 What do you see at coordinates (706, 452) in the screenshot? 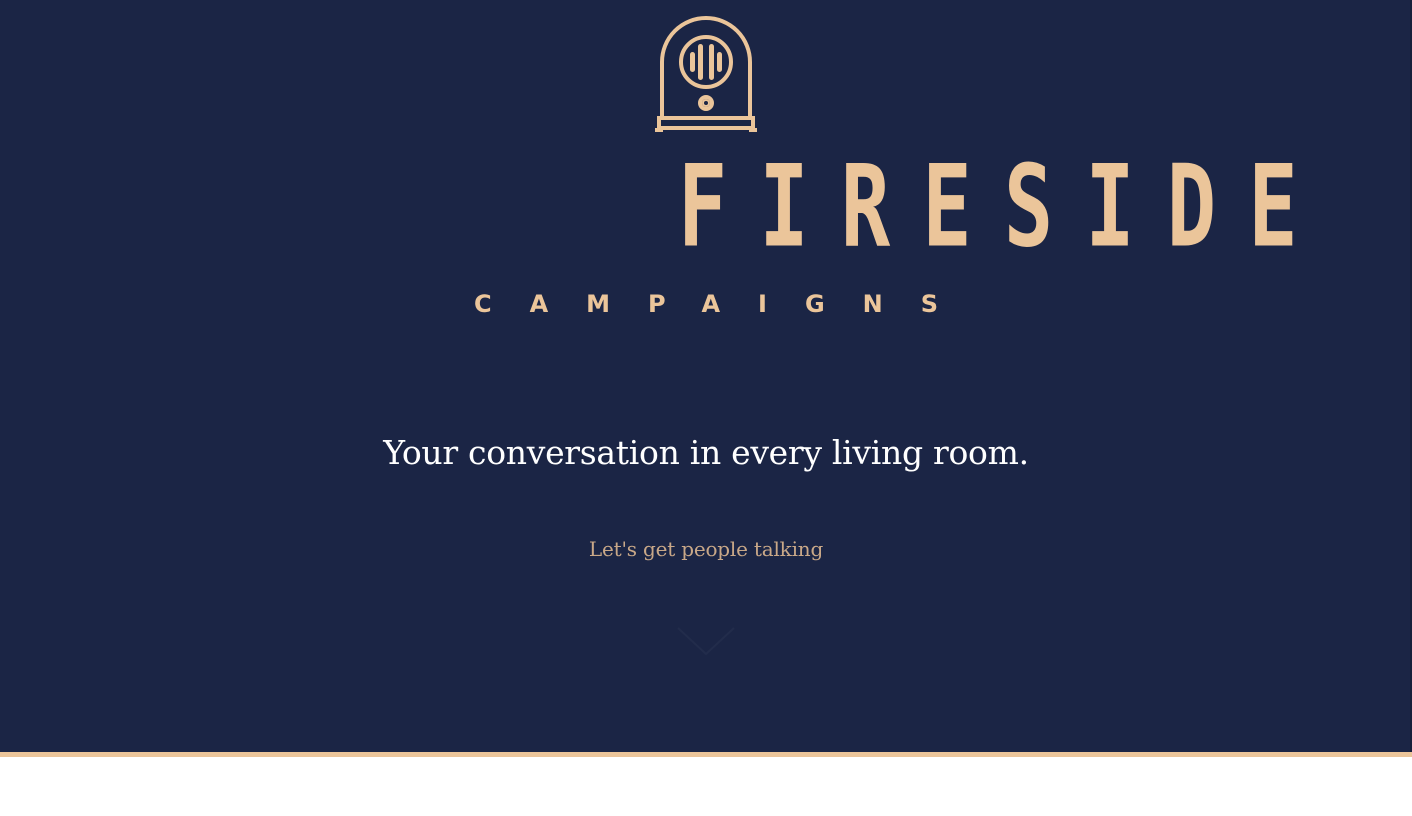
I see `hero-tagline: Your conversation in every living room.` at bounding box center [706, 452].